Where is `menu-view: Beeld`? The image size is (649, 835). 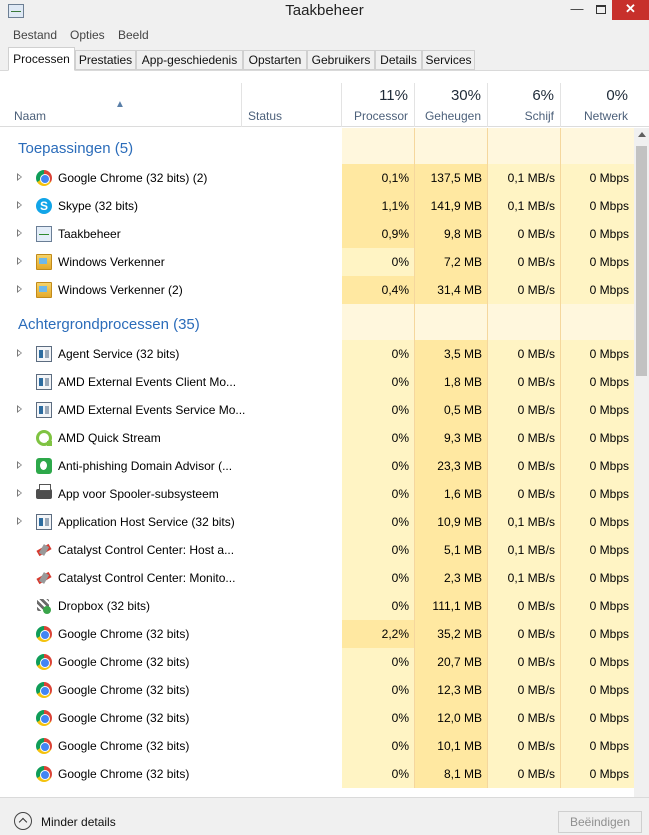
menu-view: Beeld is located at coordinates (133, 35).